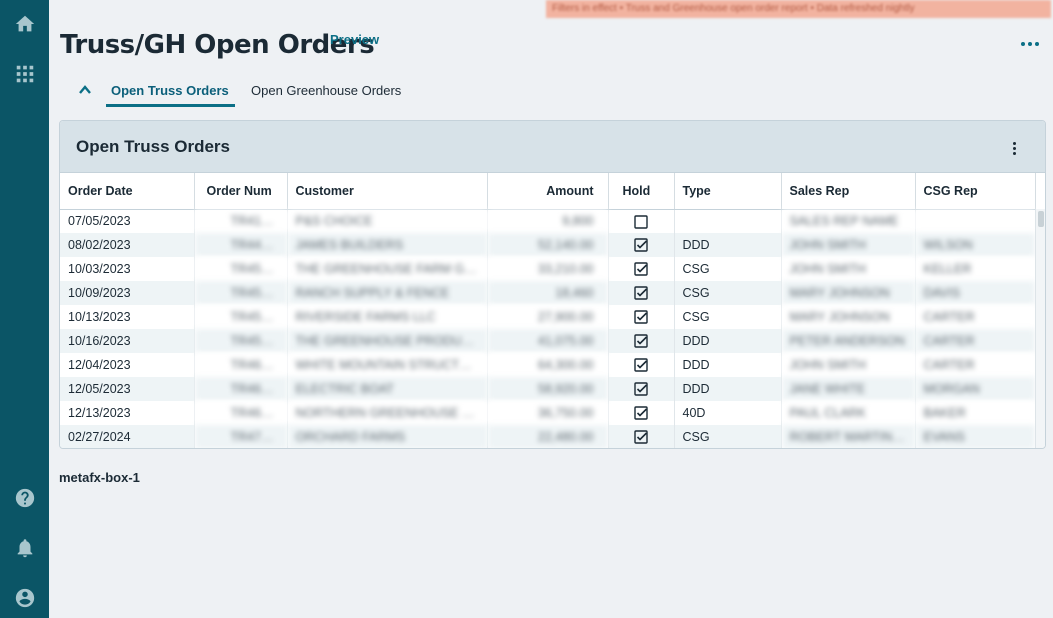  What do you see at coordinates (241, 221) in the screenshot?
I see `order-num-cell: TR41028` at bounding box center [241, 221].